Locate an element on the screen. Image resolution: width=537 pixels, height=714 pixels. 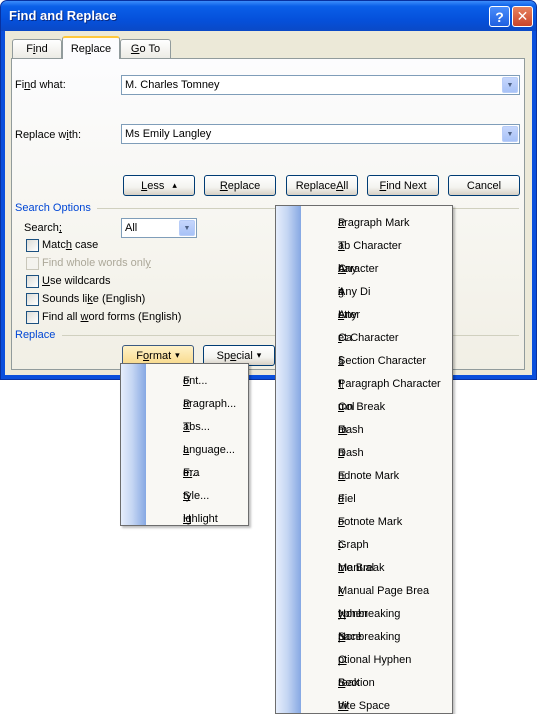
search-direction-select: All ▼ is located at coordinates (159, 228).